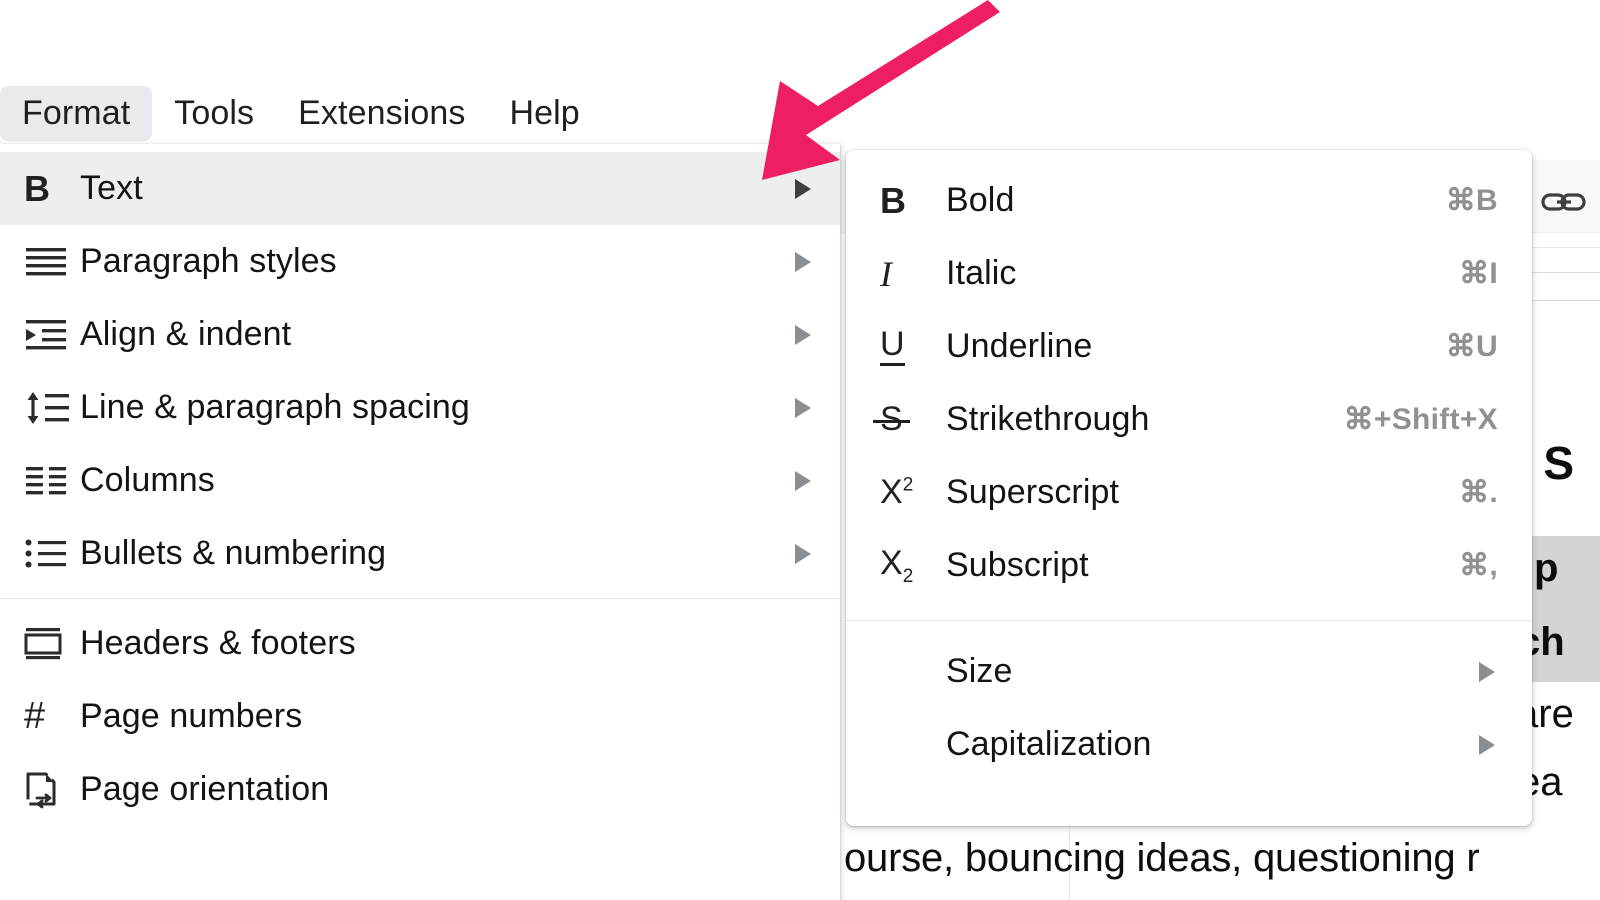 Image resolution: width=1600 pixels, height=900 pixels. I want to click on submenu-item-italic: I Italic ⌘I, so click(1189, 273).